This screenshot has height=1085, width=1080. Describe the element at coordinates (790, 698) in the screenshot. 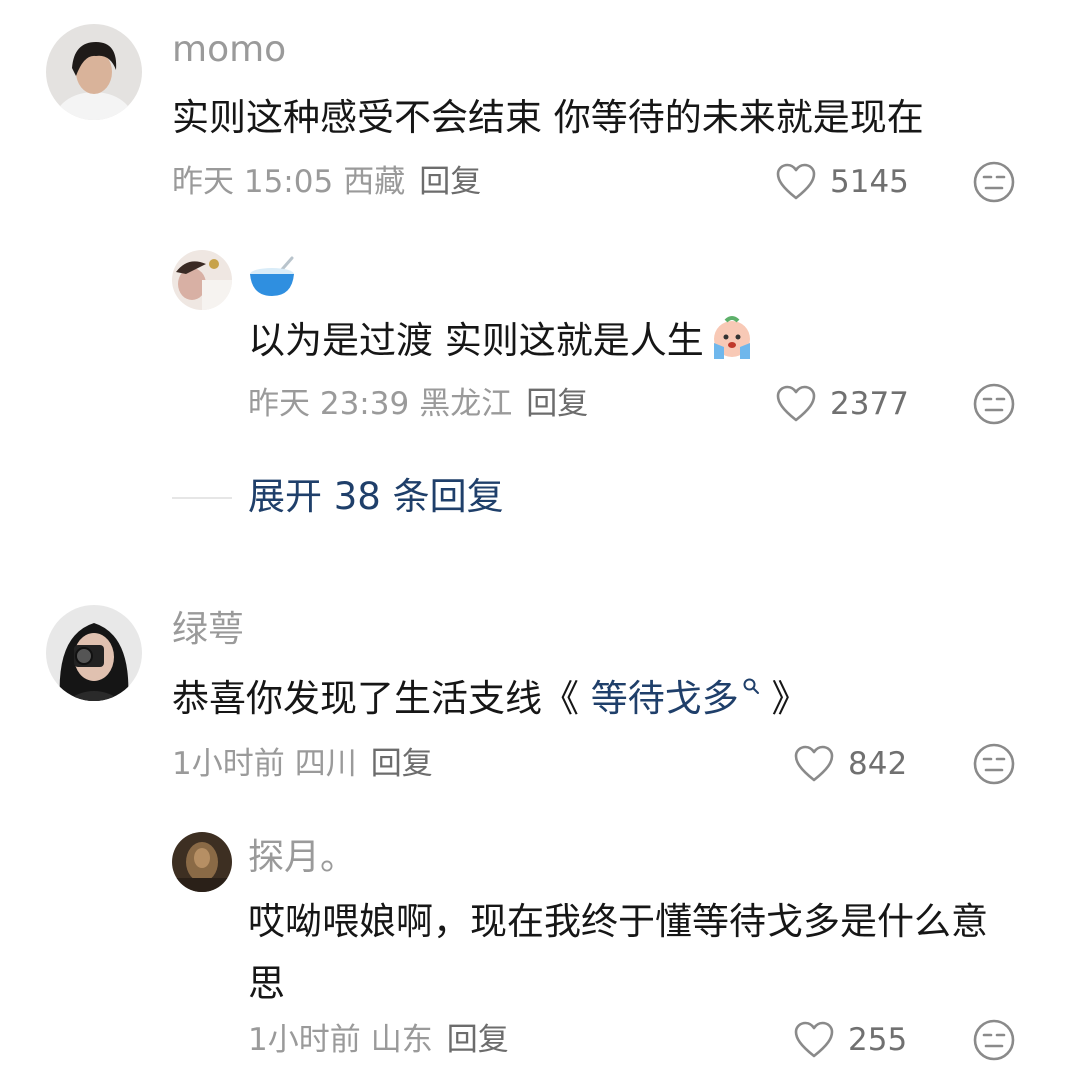

I see `comment-text-end: 》` at that location.